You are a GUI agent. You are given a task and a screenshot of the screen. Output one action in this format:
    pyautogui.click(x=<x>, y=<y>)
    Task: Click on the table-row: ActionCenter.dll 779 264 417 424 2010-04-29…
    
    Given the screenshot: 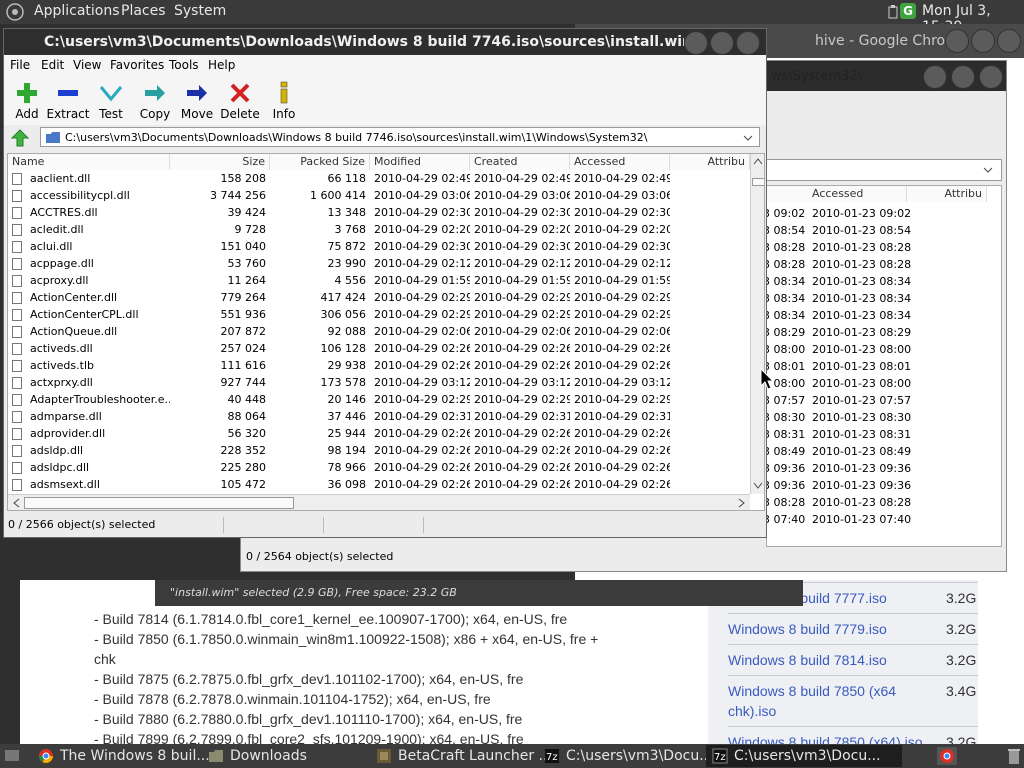 What is the action you would take?
    pyautogui.click(x=378, y=298)
    